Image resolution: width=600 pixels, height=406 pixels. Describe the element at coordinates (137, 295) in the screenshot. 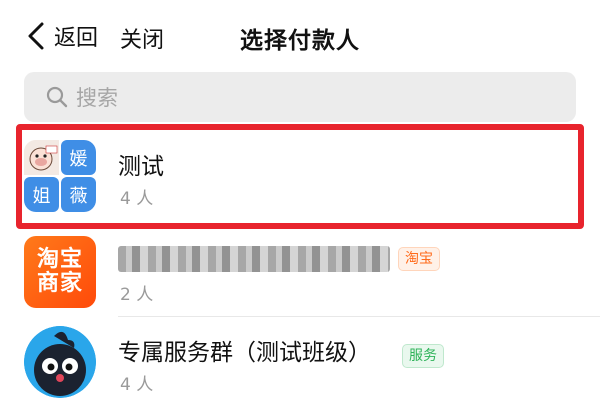

I see `member-count: 2 人` at that location.